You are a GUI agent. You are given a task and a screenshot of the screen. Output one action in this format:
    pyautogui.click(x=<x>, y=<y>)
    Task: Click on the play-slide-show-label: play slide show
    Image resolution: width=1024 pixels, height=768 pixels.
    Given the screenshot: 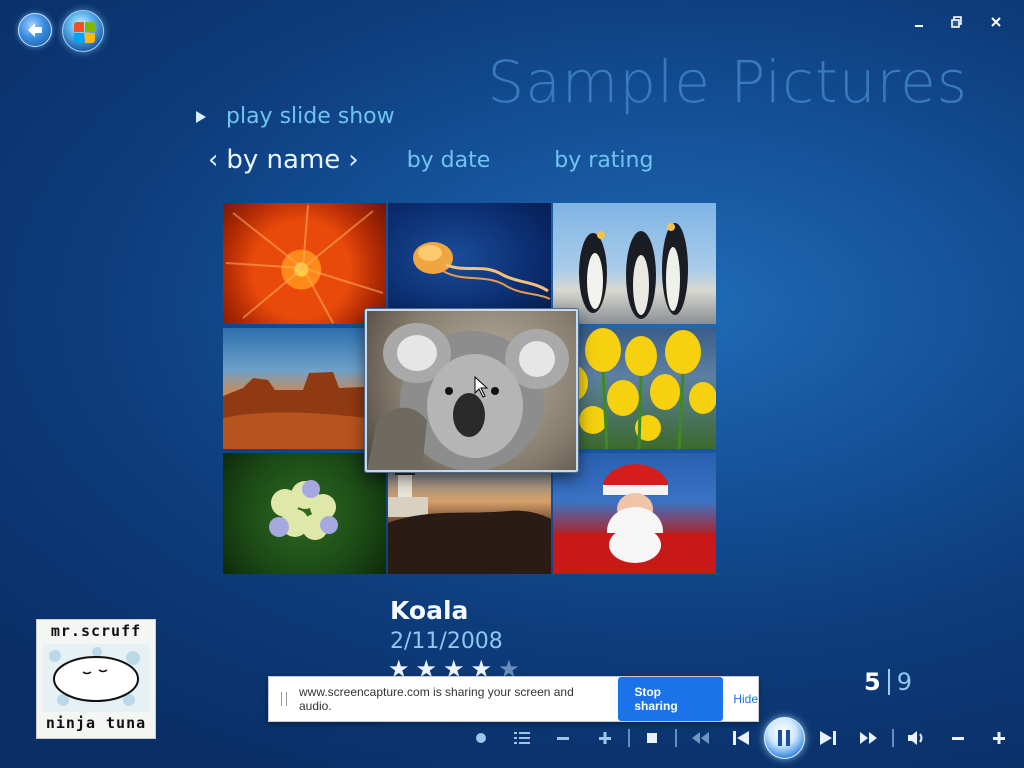 What is the action you would take?
    pyautogui.click(x=310, y=116)
    